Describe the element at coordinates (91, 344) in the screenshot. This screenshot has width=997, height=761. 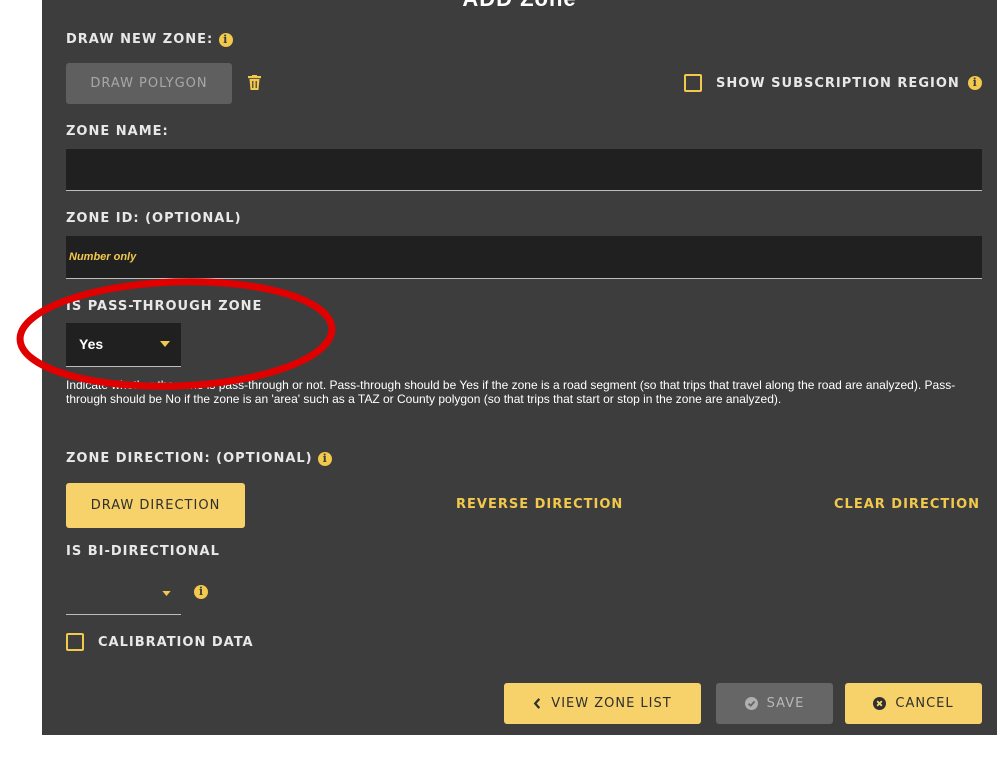
I see `pass-through-value: Yes` at that location.